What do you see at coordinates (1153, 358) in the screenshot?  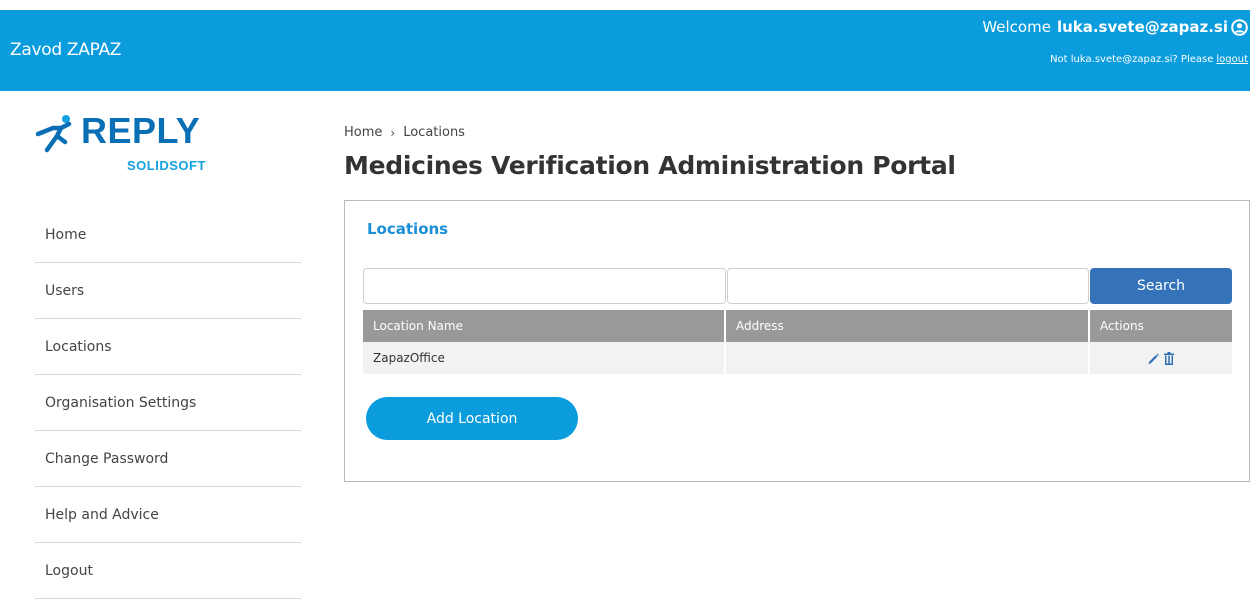 I see `edit-icon` at bounding box center [1153, 358].